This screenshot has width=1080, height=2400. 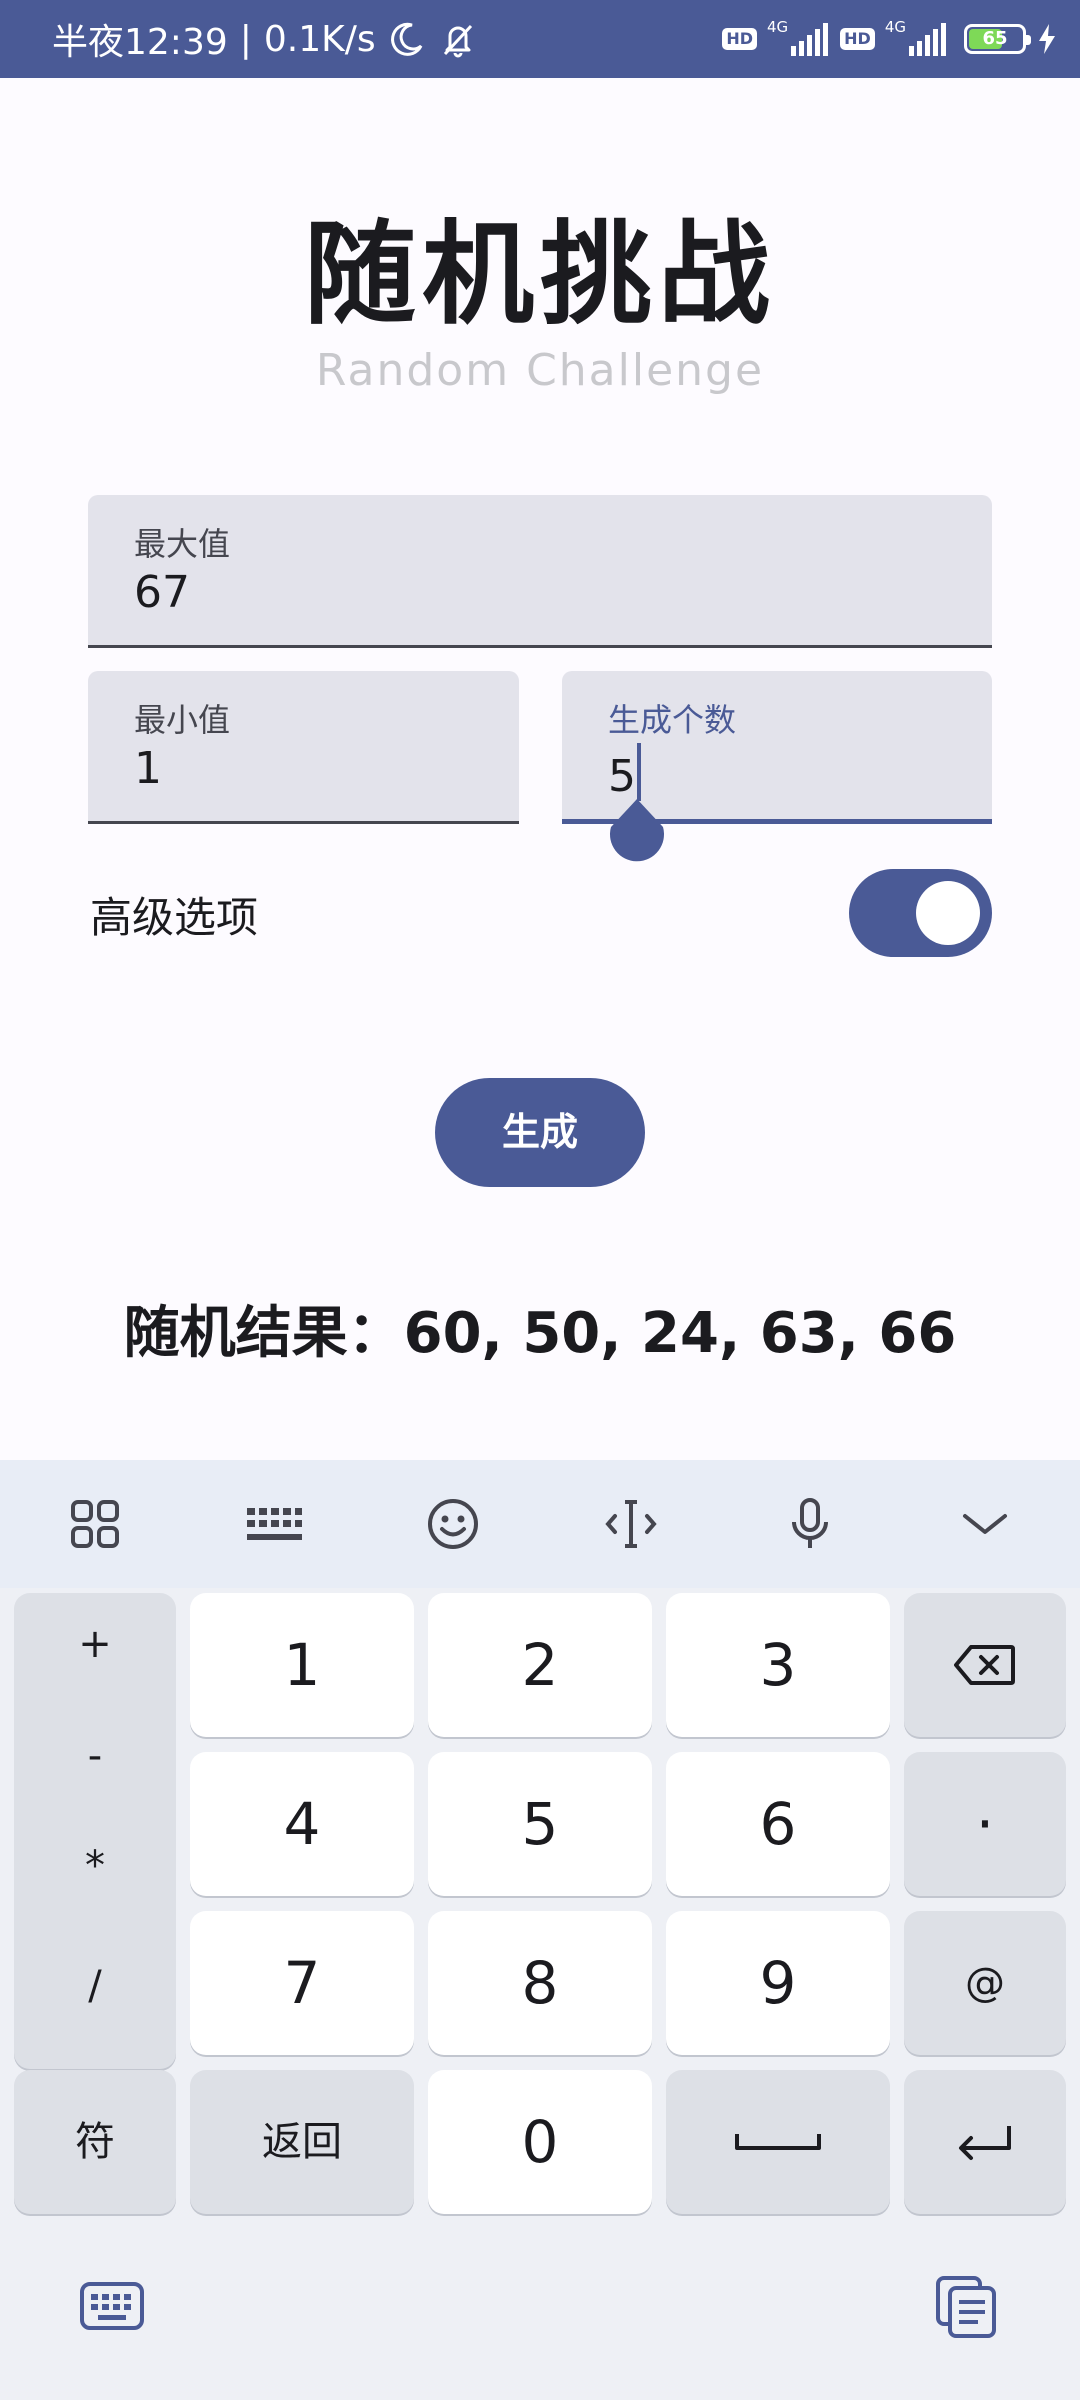 I want to click on grid-icon, so click(x=95, y=1524).